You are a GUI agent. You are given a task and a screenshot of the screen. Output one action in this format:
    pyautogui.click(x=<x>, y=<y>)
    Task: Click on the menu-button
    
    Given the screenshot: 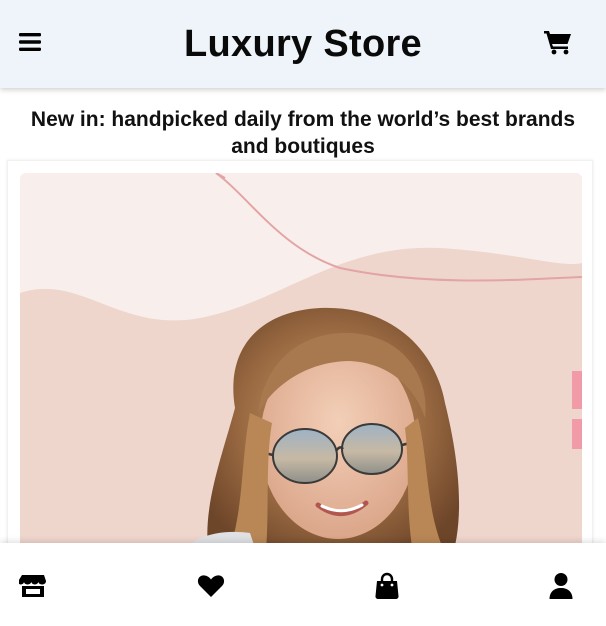 What is the action you would take?
    pyautogui.click(x=30, y=42)
    